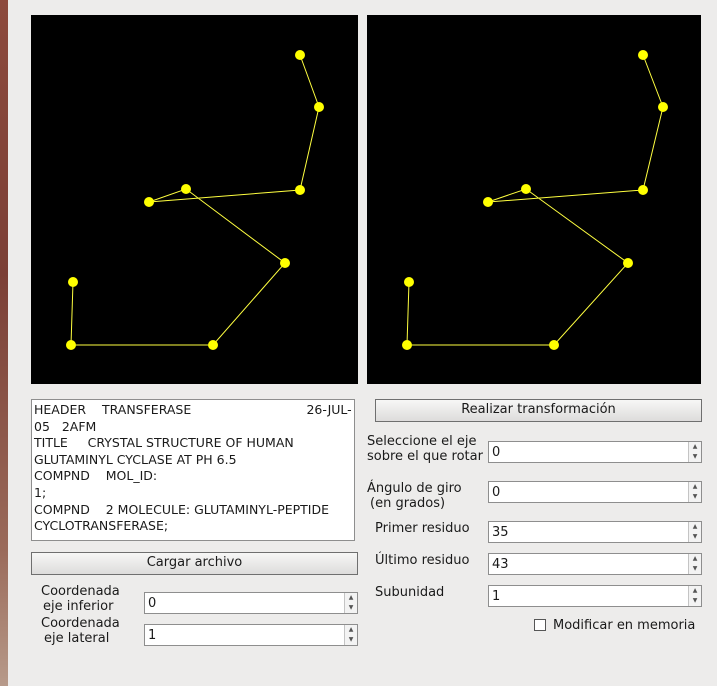 This screenshot has height=686, width=717. I want to click on coord-bottom-label-line2: eje inferior, so click(78, 606).